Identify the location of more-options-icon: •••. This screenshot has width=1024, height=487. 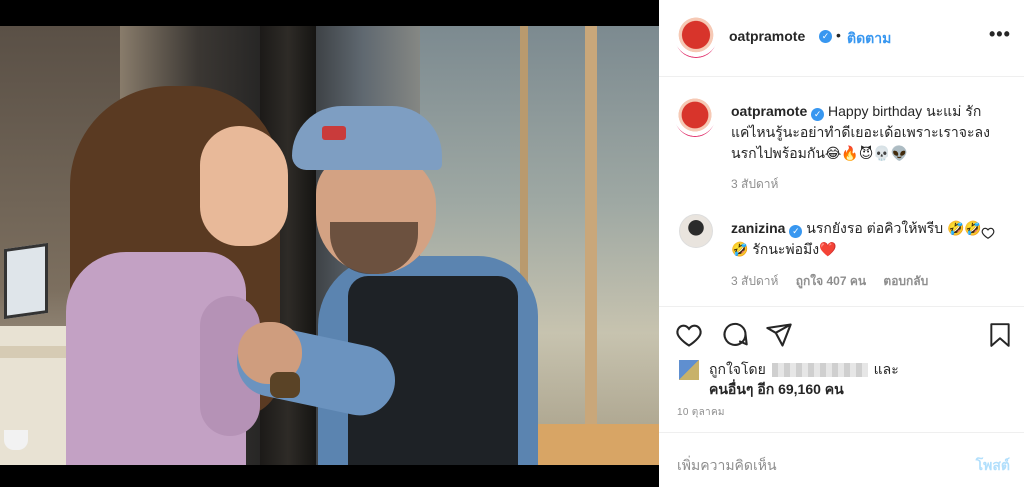
(1000, 34).